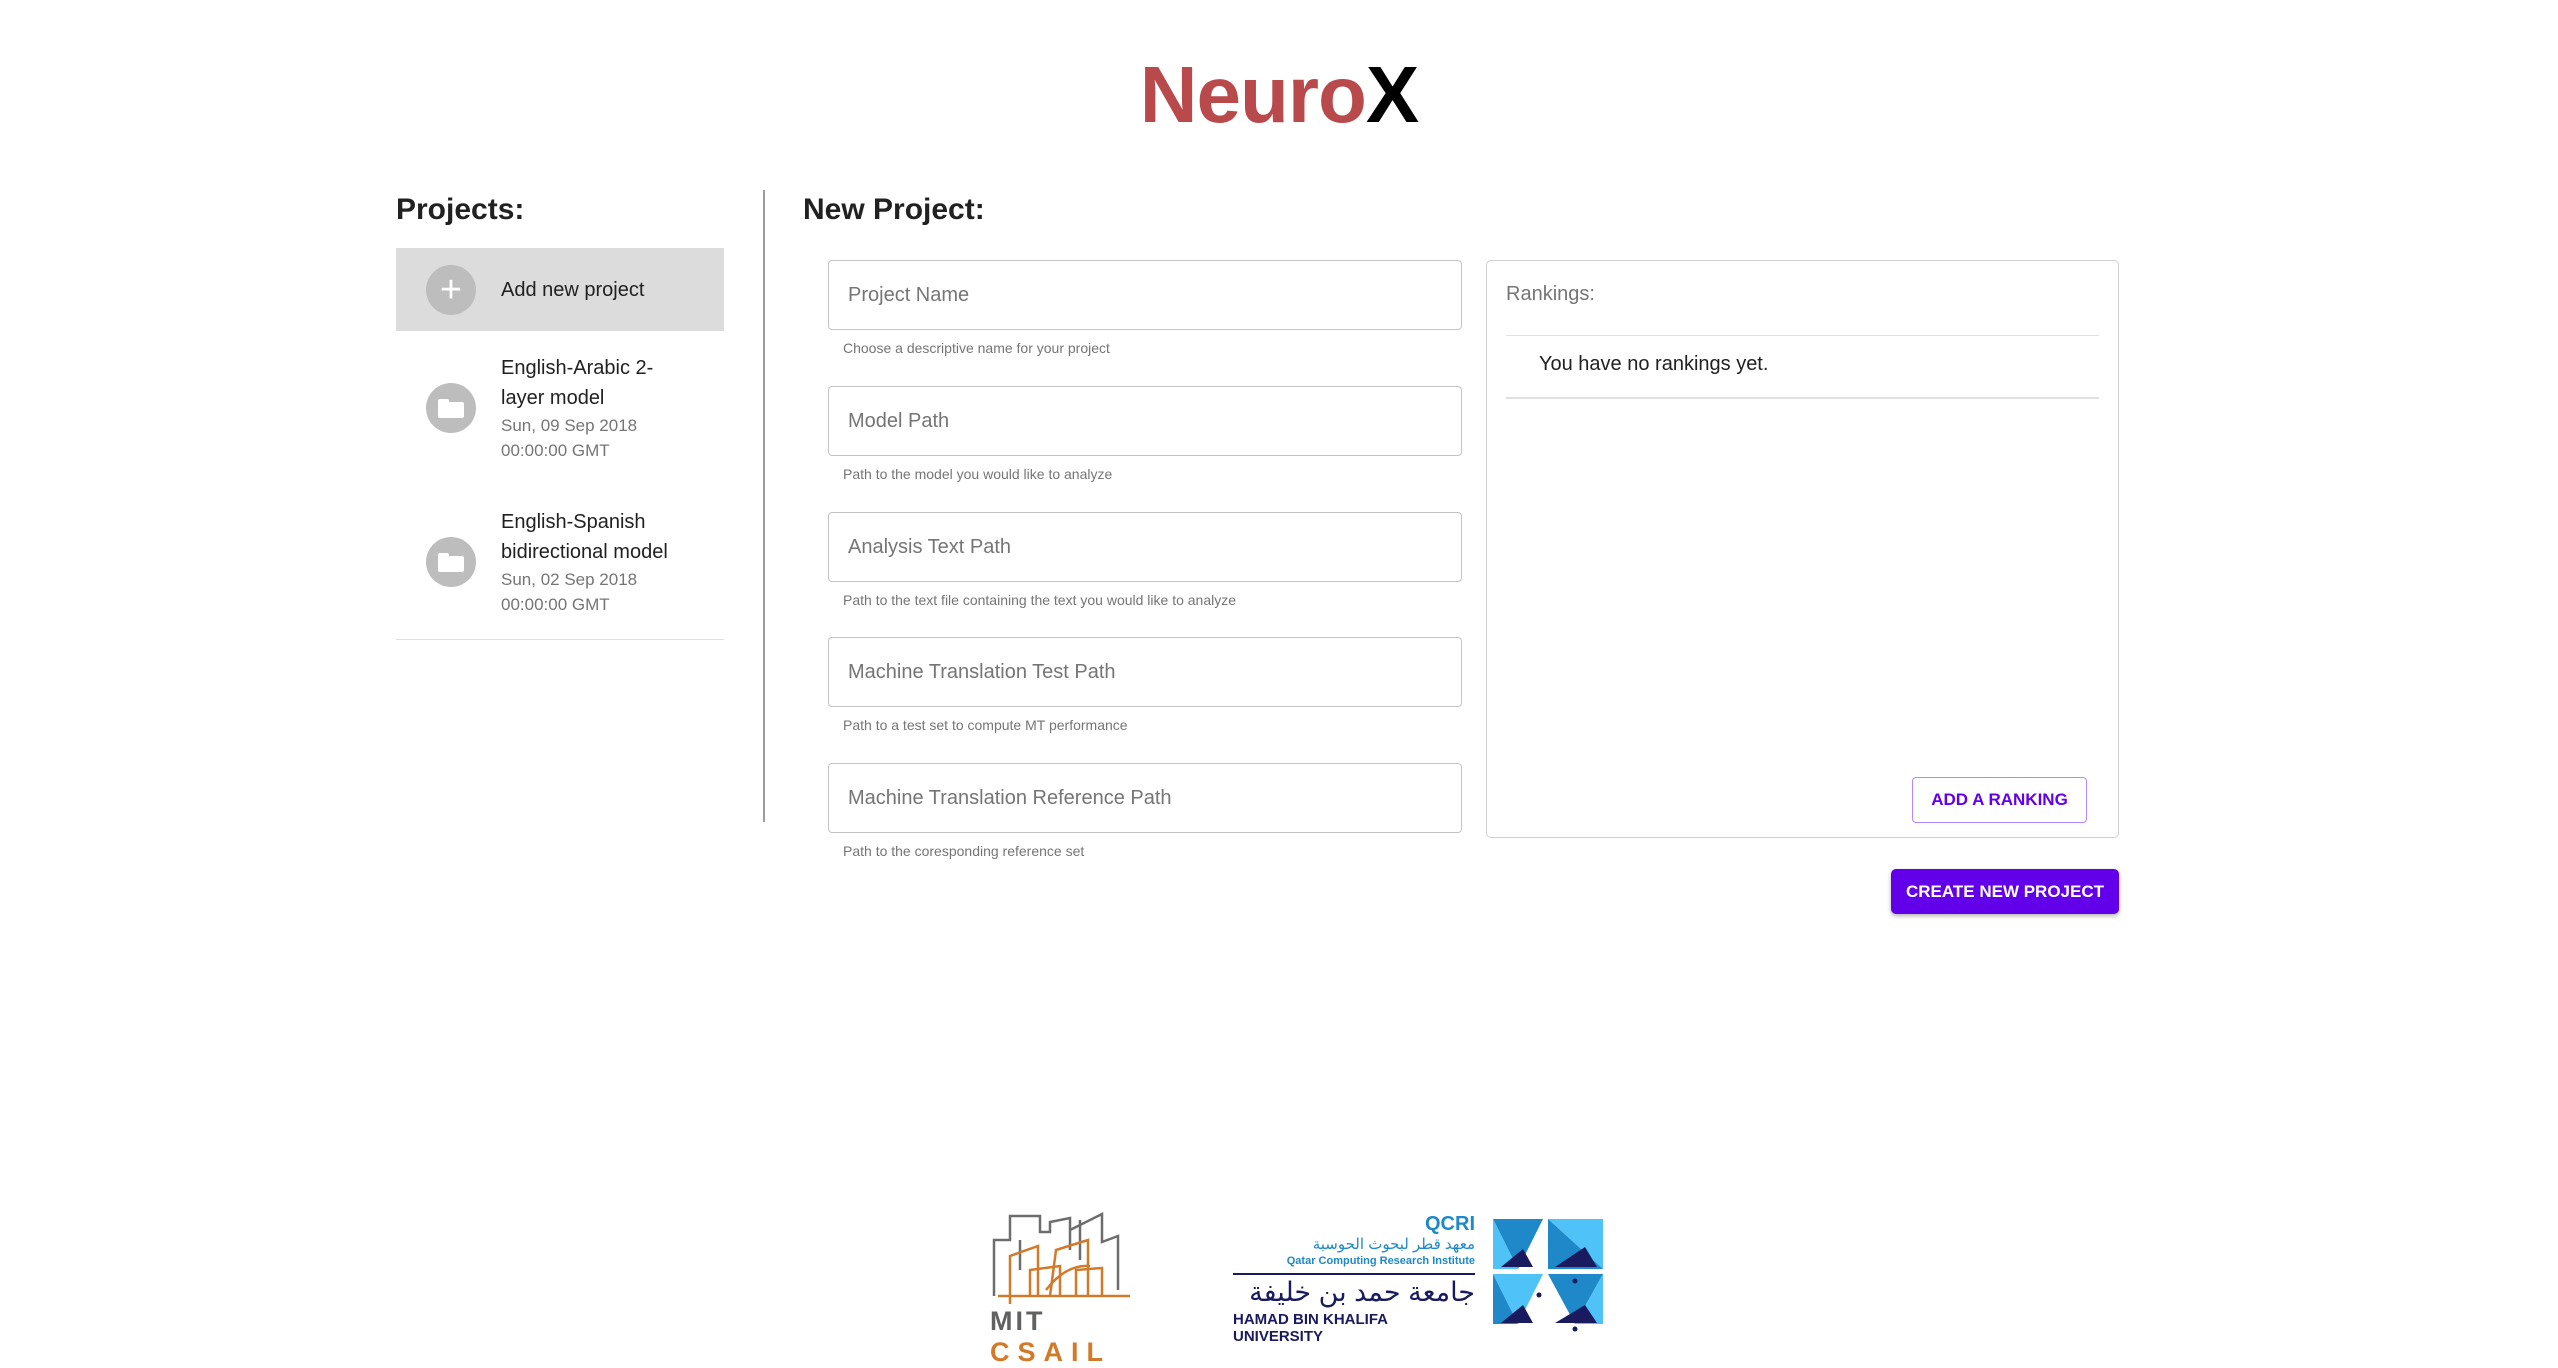  Describe the element at coordinates (964, 851) in the screenshot. I see `mt-reference-path-help: Path to the coresponding reference set` at that location.